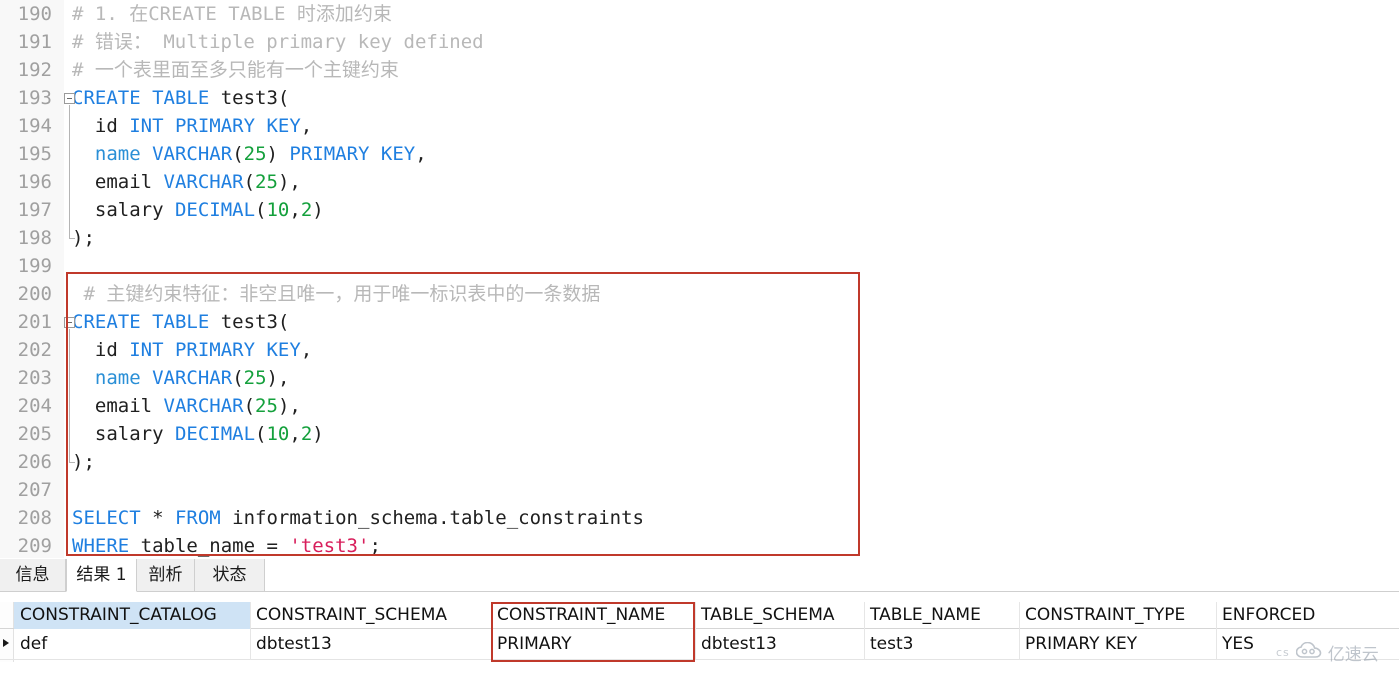  What do you see at coordinates (699, 126) in the screenshot?
I see `code-line: 194 id INT PRIMARY KEY,` at bounding box center [699, 126].